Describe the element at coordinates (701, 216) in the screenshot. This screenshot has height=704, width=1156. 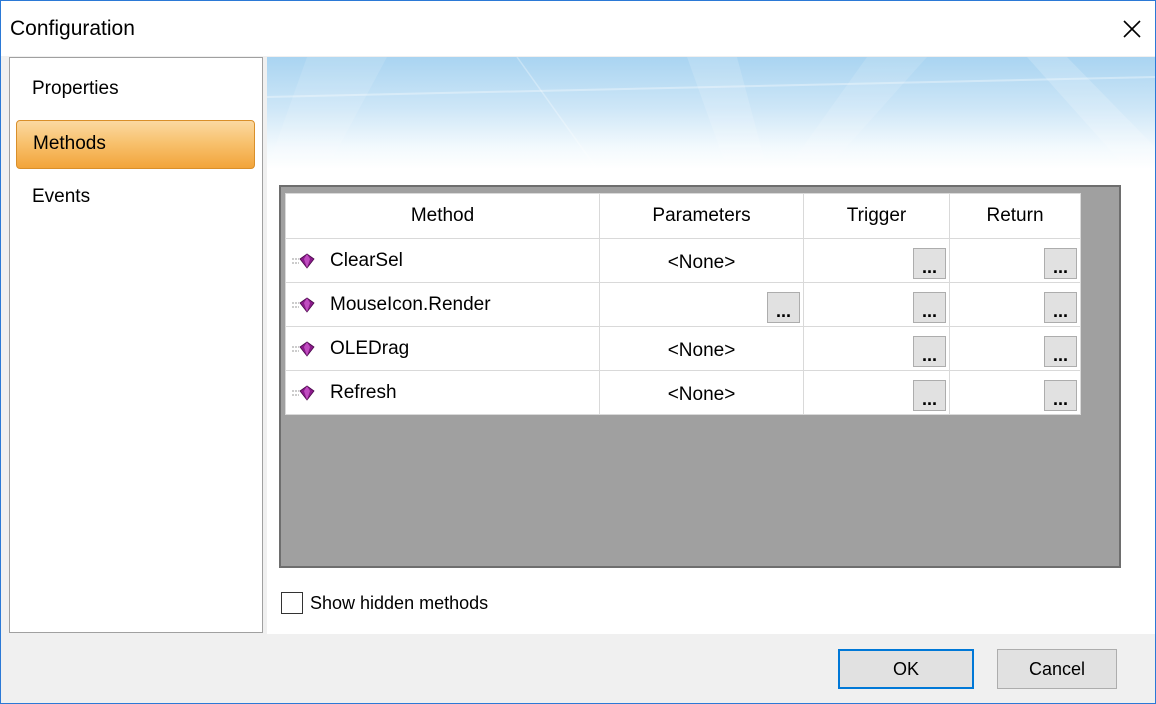
I see `column-header-parameters: Parameters` at that location.